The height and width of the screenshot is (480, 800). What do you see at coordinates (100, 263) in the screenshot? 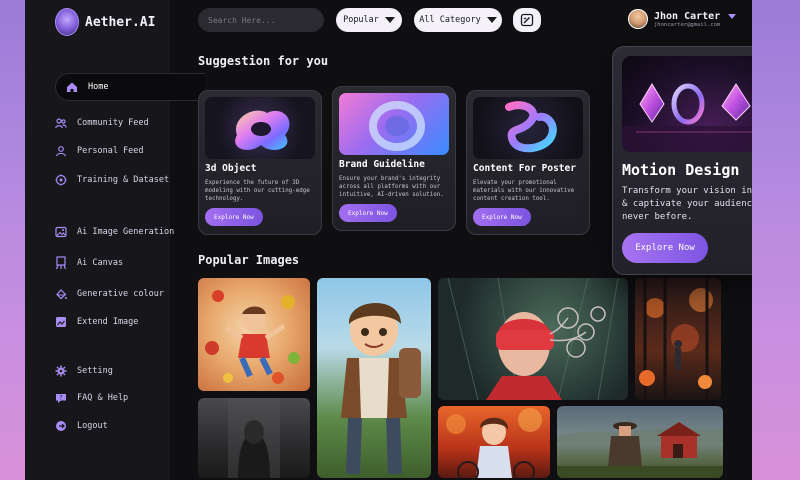
I see `sidebar-item-label: Ai Canvas` at bounding box center [100, 263].